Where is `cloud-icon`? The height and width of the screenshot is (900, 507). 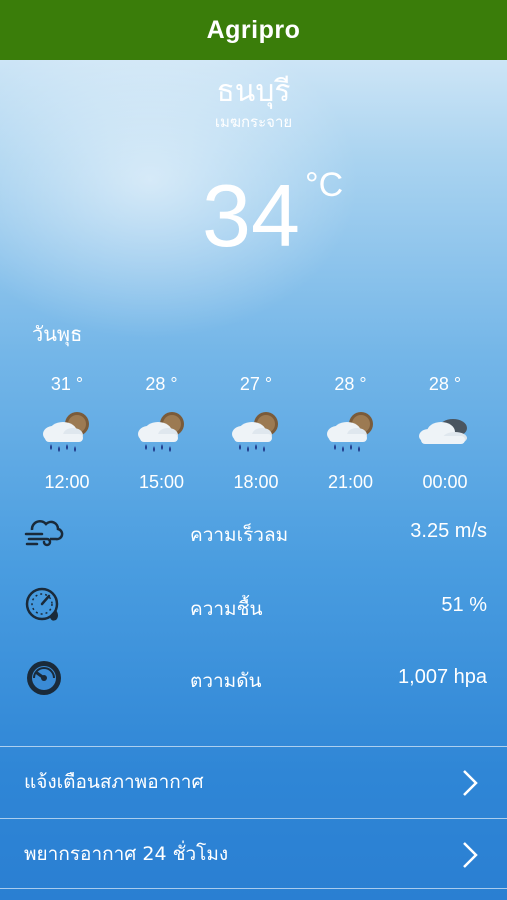 cloud-icon is located at coordinates (443, 431).